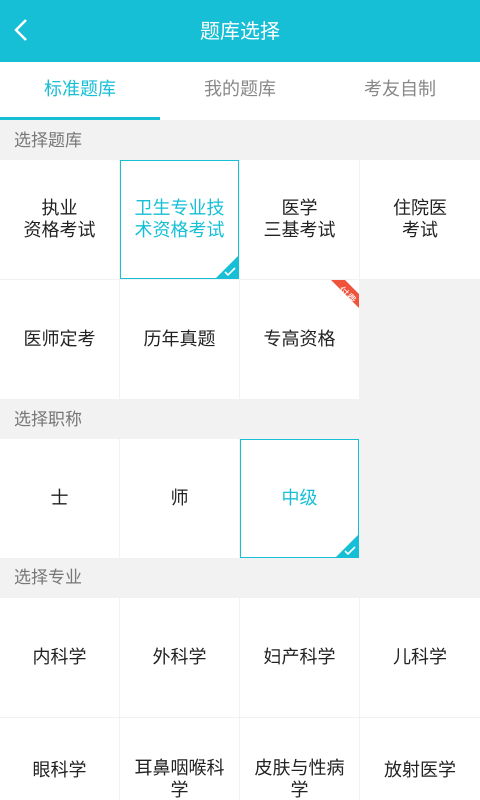  Describe the element at coordinates (299, 219) in the screenshot. I see `library-item-three-basics: 医学 三基考试` at that location.